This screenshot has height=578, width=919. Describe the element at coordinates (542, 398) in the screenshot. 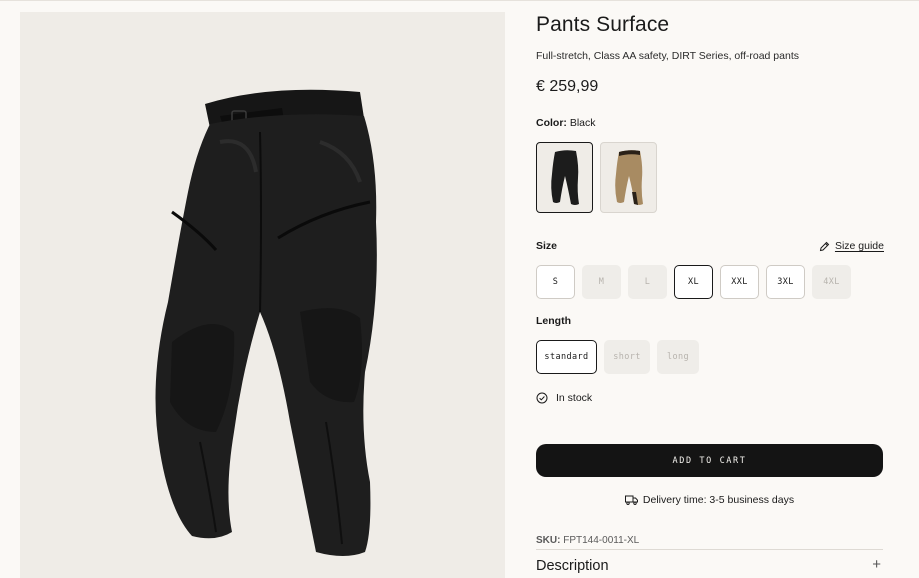

I see `check-circle-icon` at that location.